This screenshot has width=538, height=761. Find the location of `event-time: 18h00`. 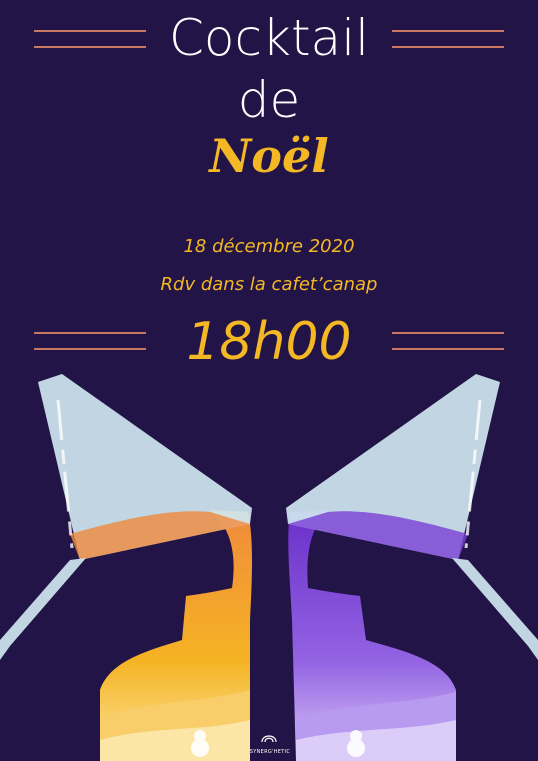

event-time: 18h00 is located at coordinates (269, 342).